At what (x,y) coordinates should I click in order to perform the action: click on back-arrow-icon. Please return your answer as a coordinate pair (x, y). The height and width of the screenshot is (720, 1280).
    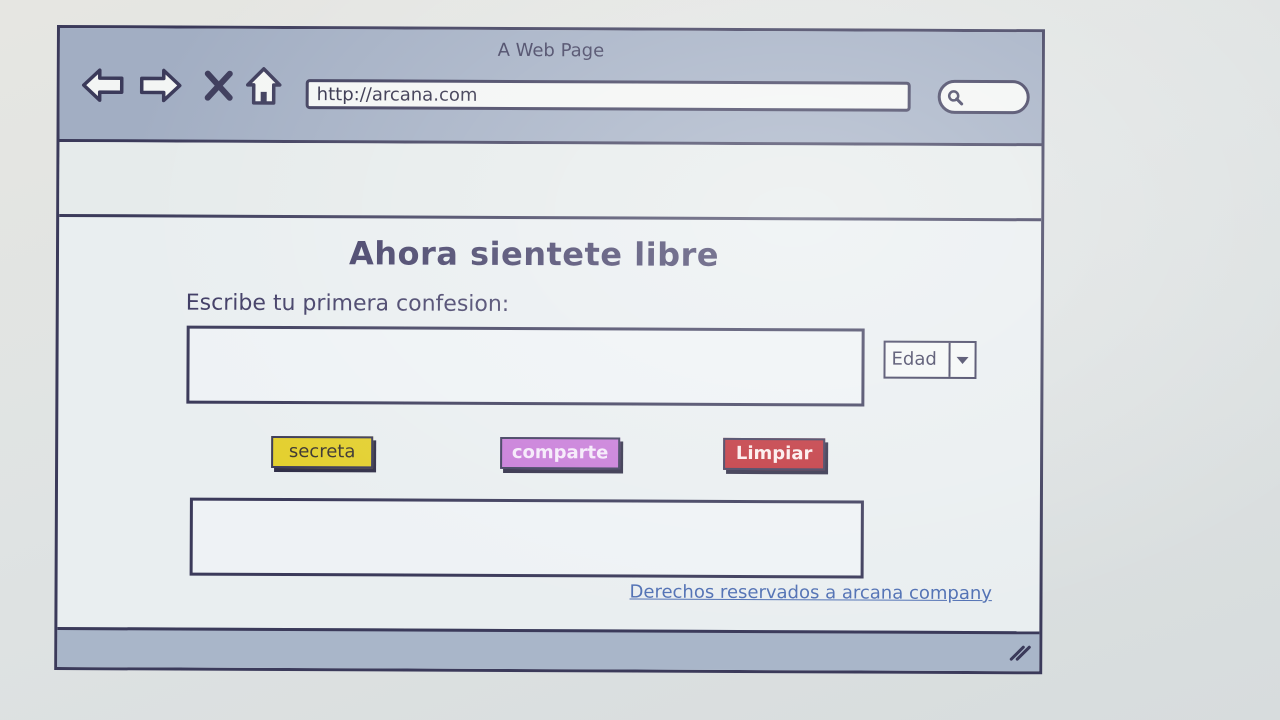
    Looking at the image, I should click on (103, 85).